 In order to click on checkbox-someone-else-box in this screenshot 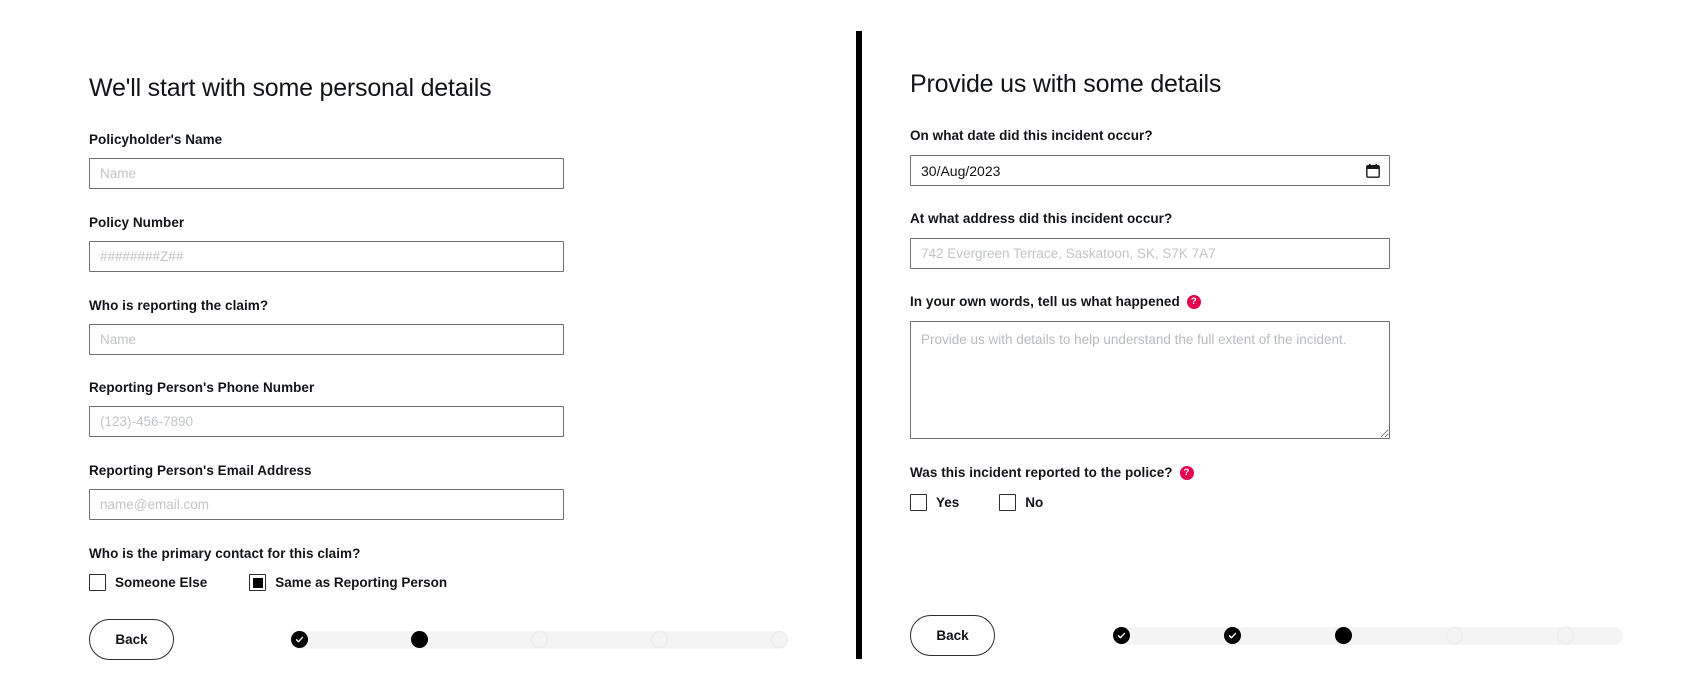, I will do `click(97, 583)`.